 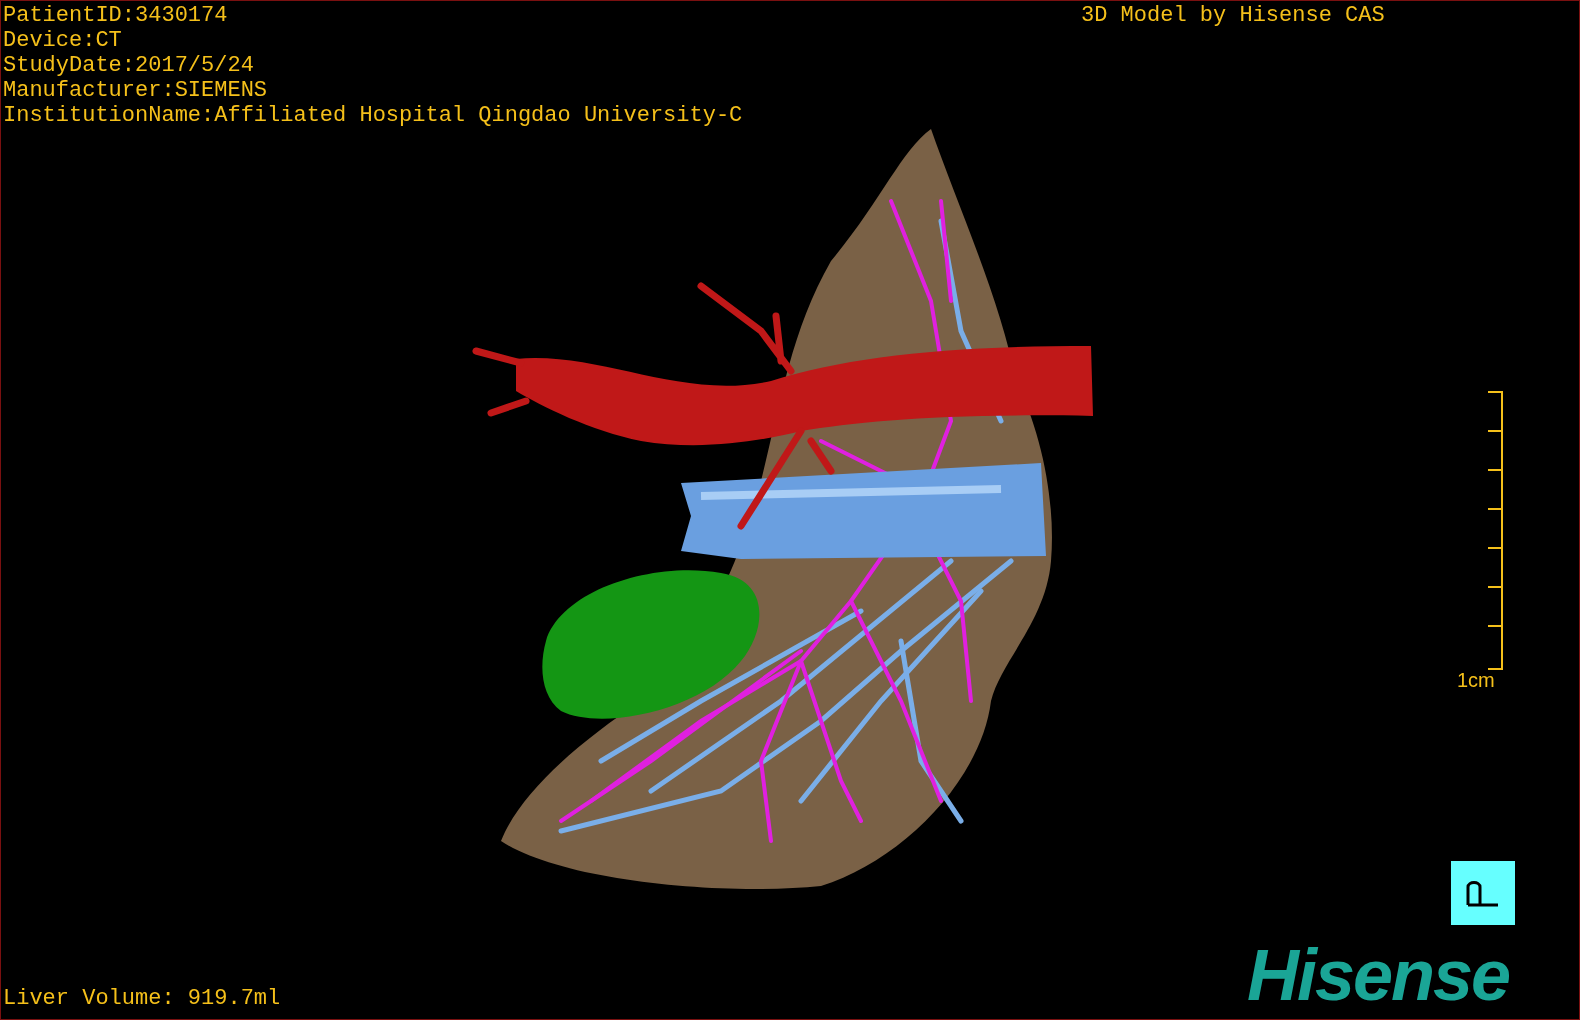 What do you see at coordinates (1233, 15) in the screenshot?
I see `model-credit-text: 3D Model by Hisense CAS` at bounding box center [1233, 15].